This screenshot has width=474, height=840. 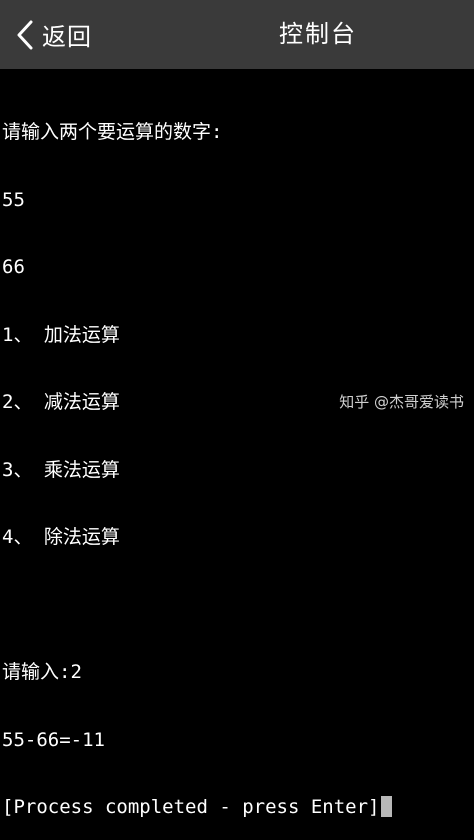 What do you see at coordinates (42, 672) in the screenshot?
I see `console-line-choice: 请输入:2` at bounding box center [42, 672].